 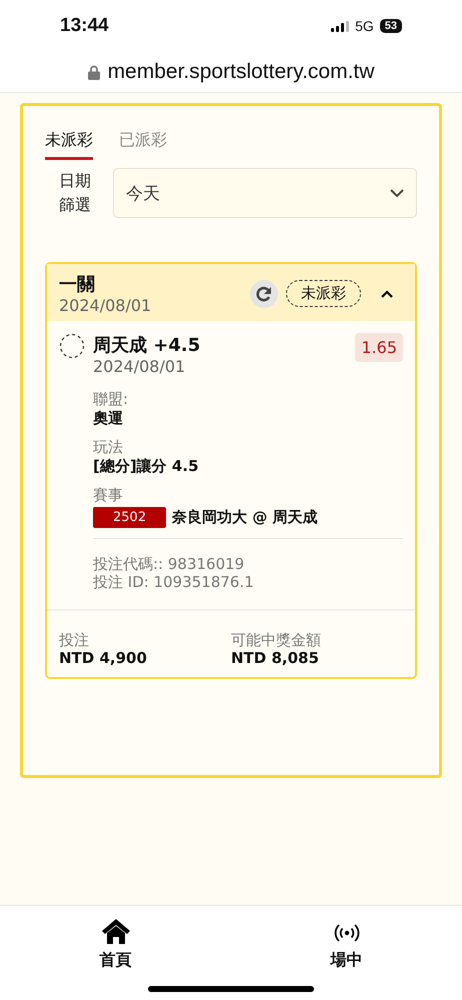 What do you see at coordinates (340, 26) in the screenshot?
I see `signal-icon` at bounding box center [340, 26].